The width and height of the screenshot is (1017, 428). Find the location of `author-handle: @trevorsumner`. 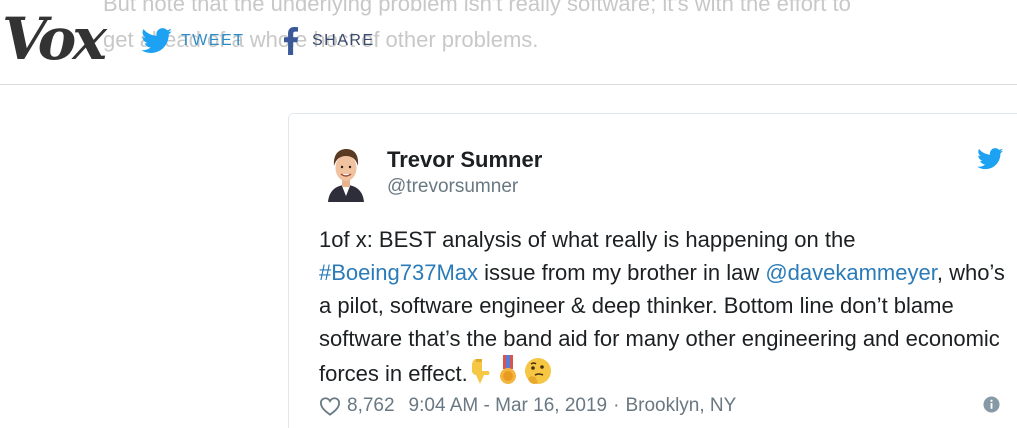

author-handle: @trevorsumner is located at coordinates (452, 187).